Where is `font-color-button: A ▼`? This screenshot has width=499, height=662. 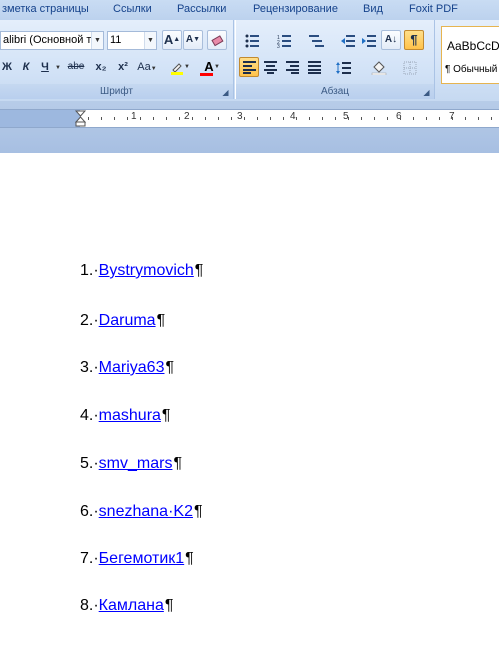 font-color-button: A ▼ is located at coordinates (209, 67).